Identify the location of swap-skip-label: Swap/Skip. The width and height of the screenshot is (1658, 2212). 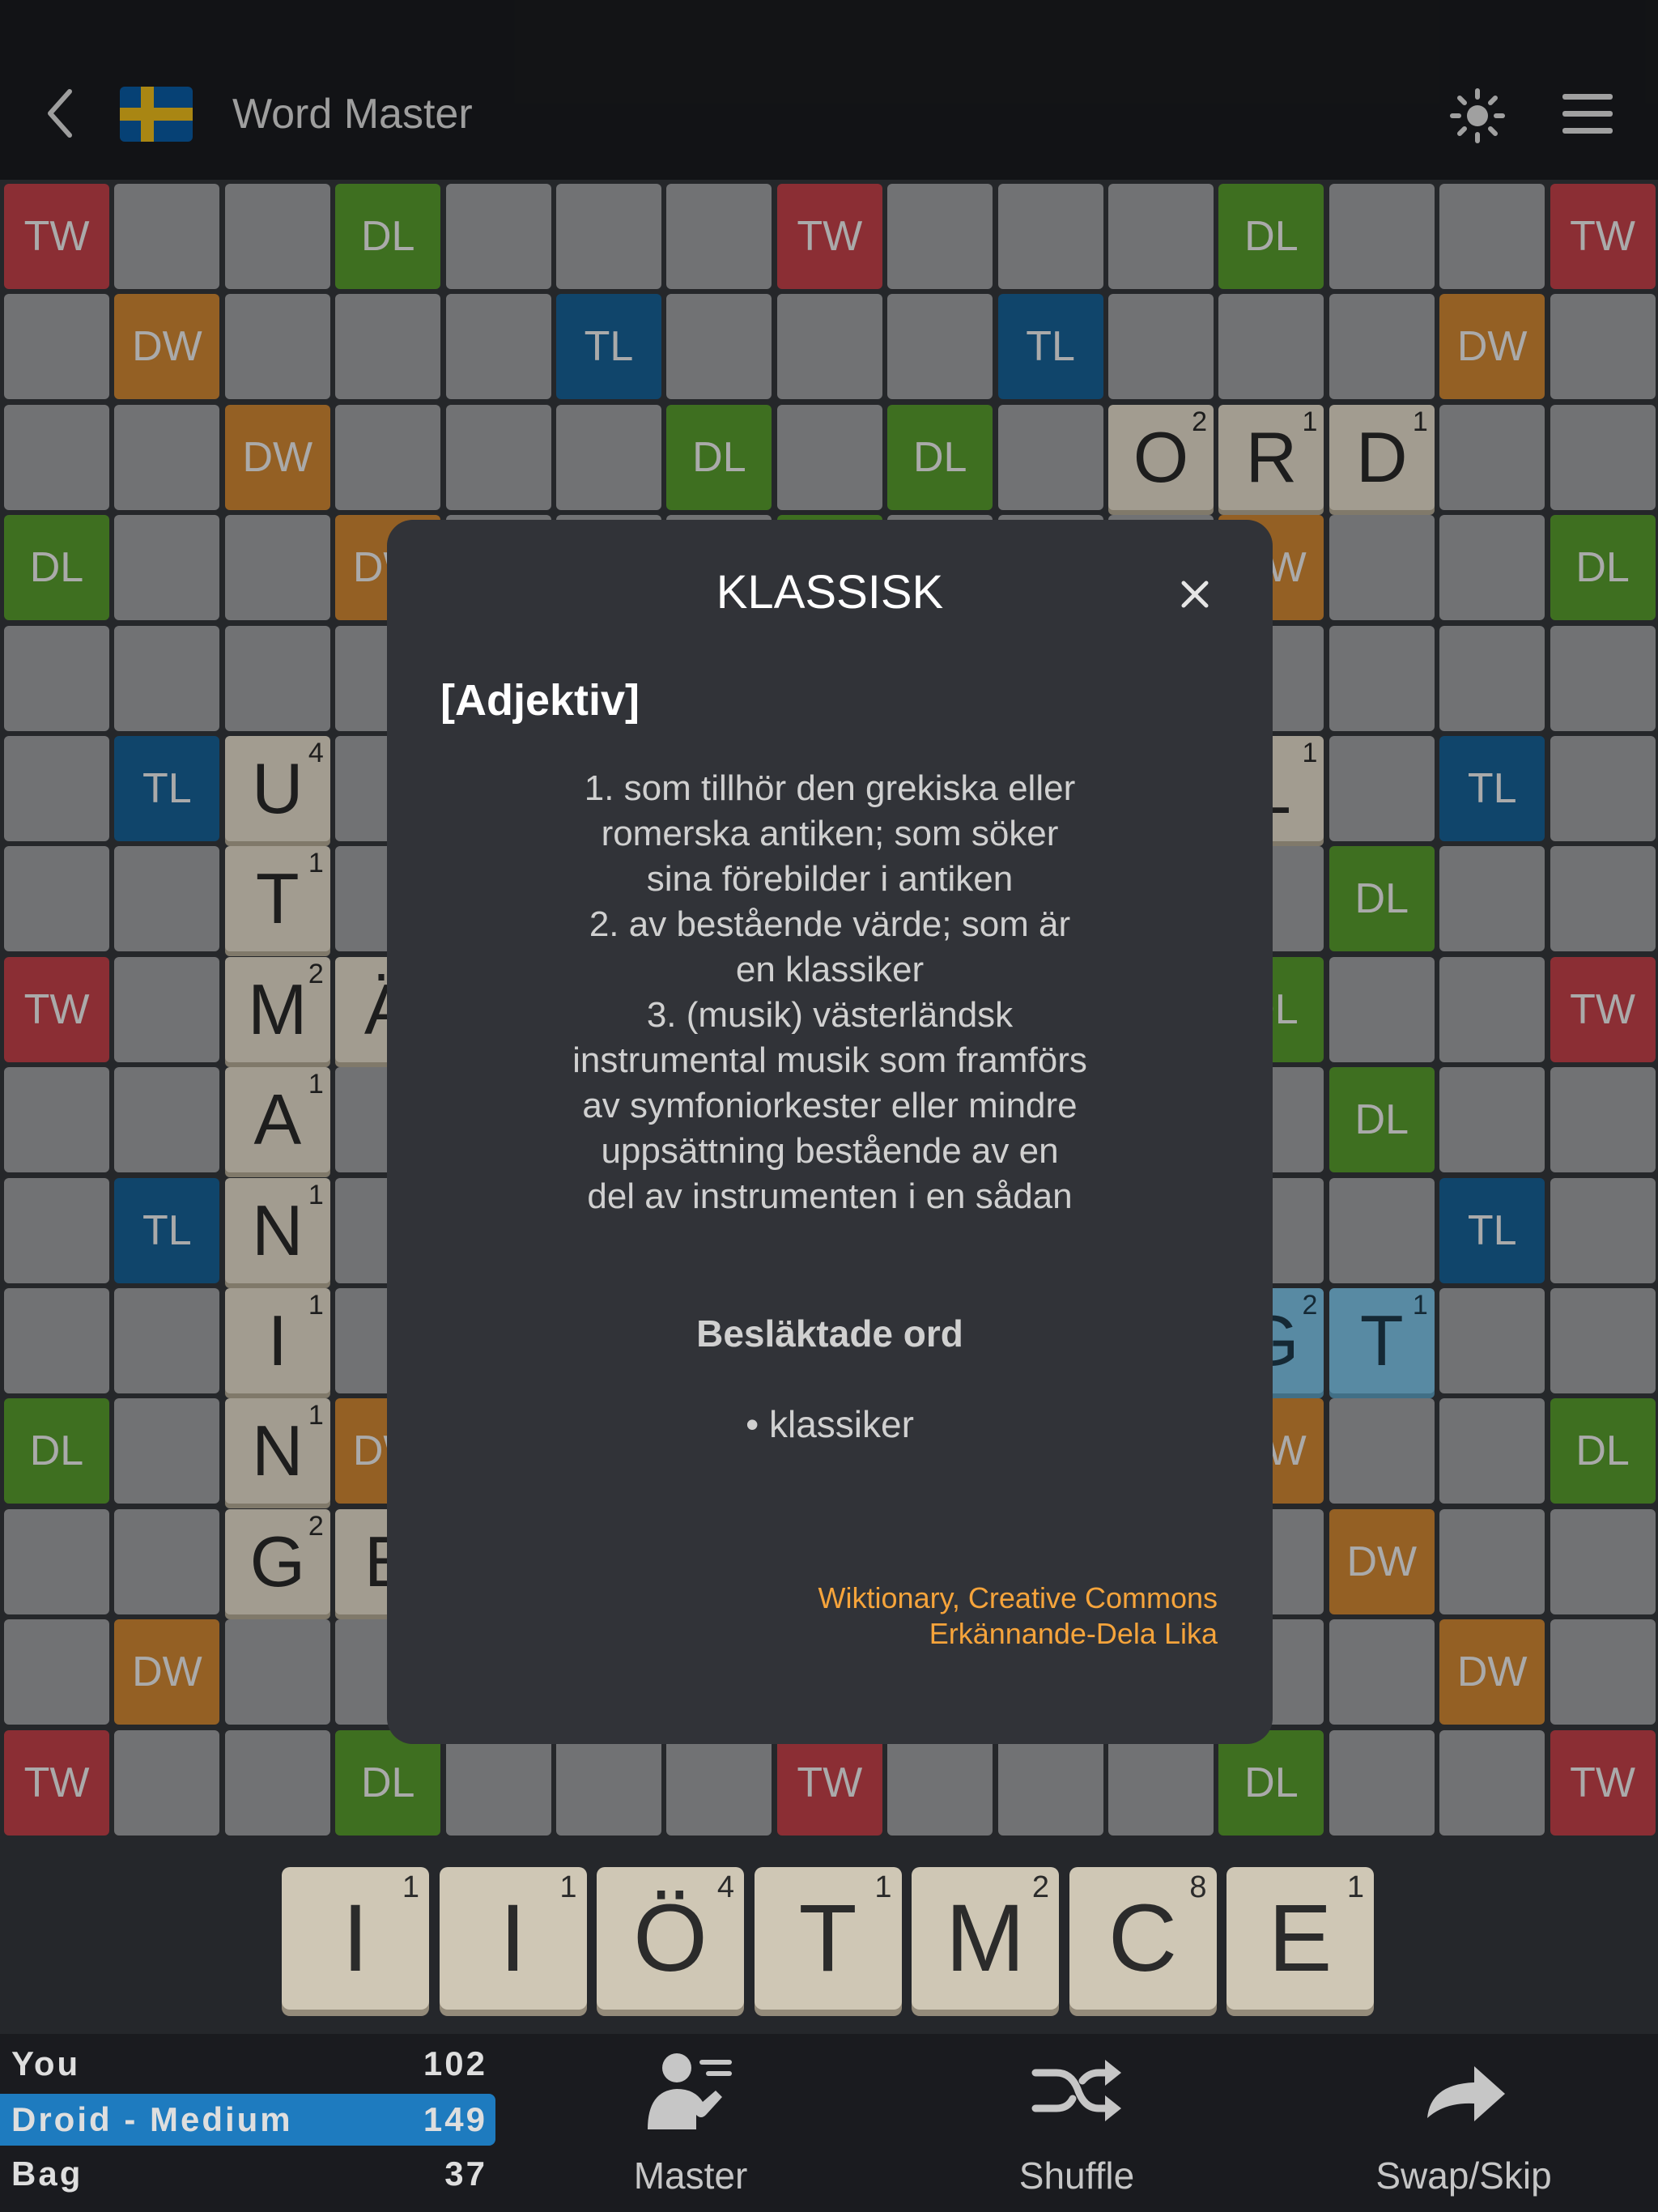
(1463, 2176).